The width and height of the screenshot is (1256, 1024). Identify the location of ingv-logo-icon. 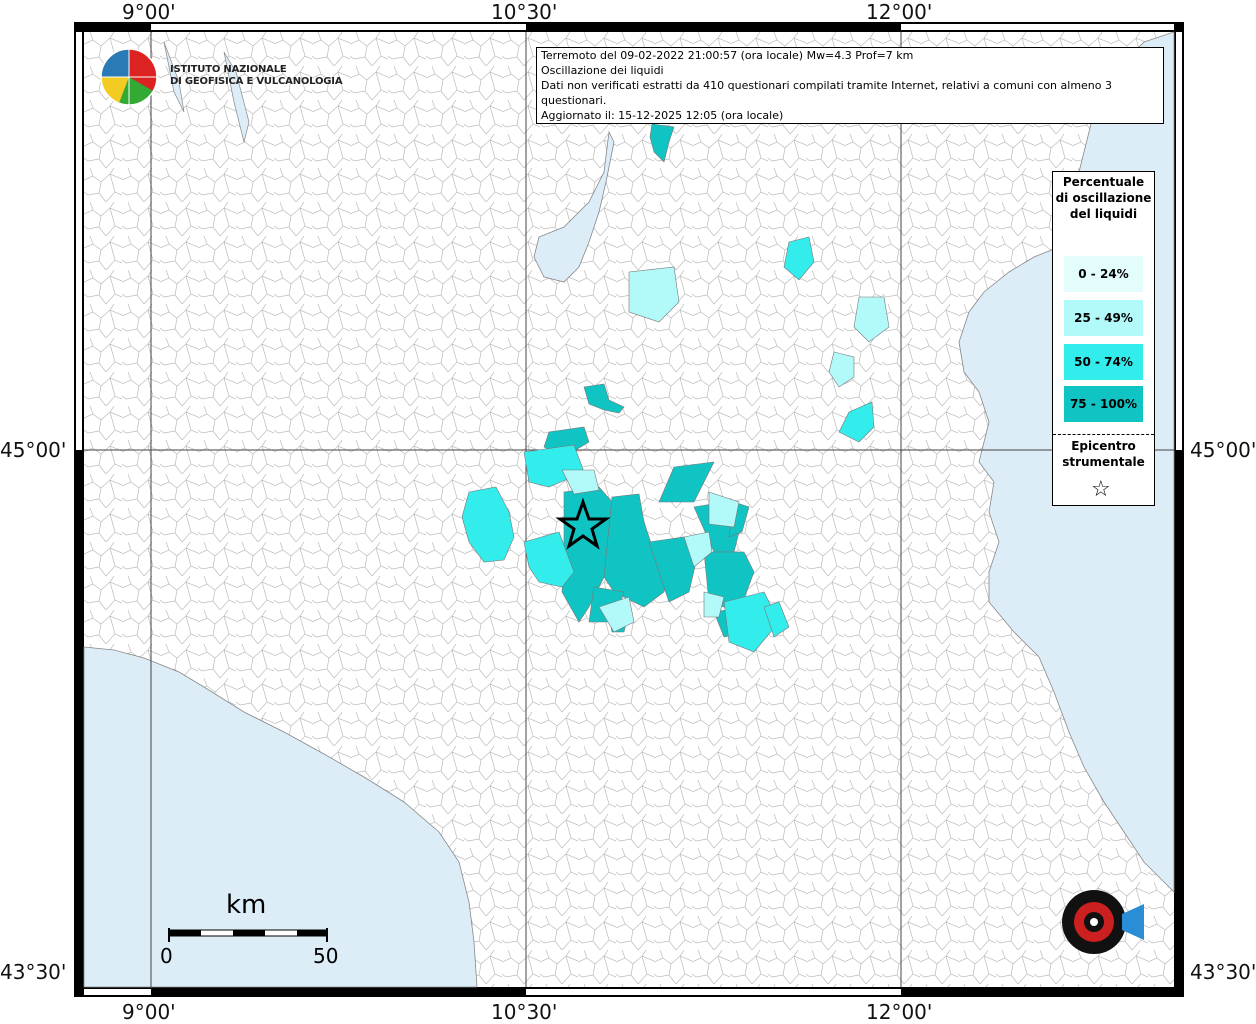
(129, 77).